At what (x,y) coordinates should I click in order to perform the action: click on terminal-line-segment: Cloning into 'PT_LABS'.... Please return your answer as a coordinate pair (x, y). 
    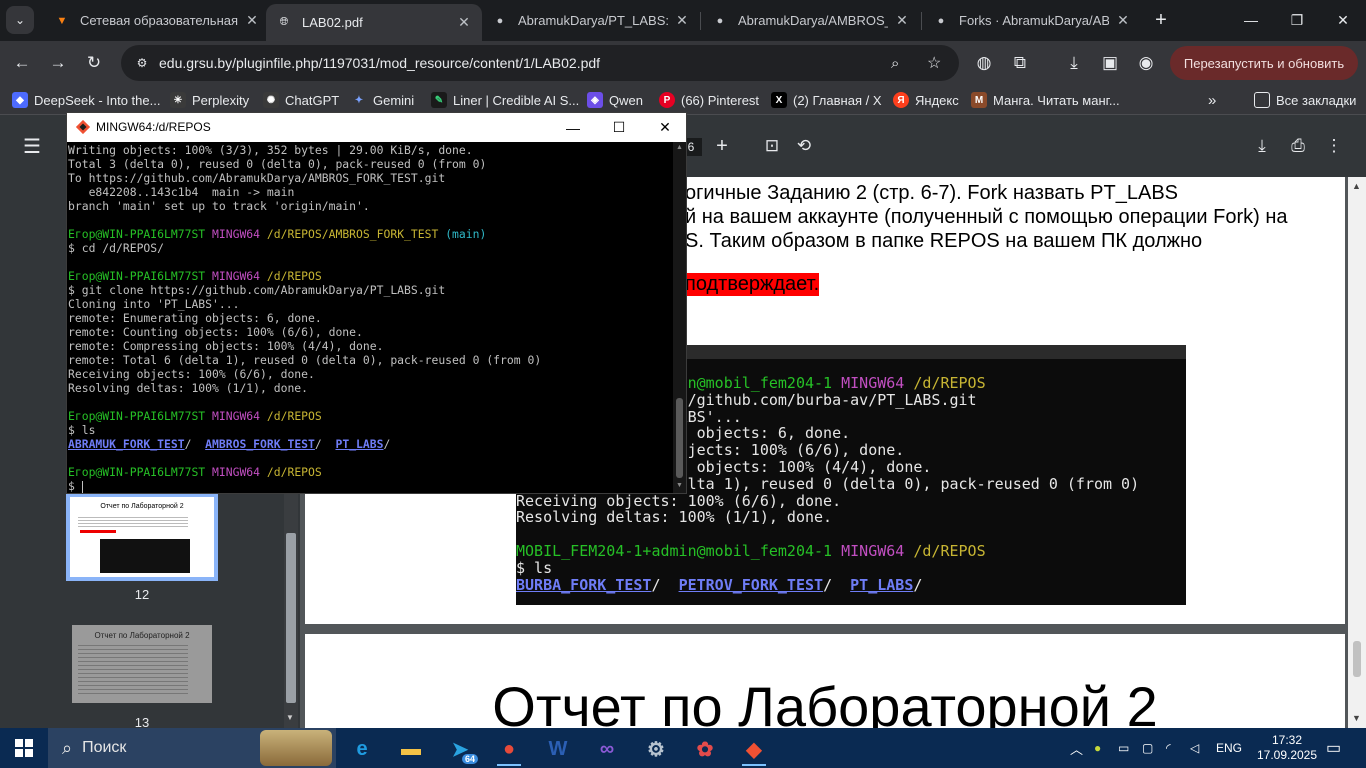
    Looking at the image, I should click on (154, 304).